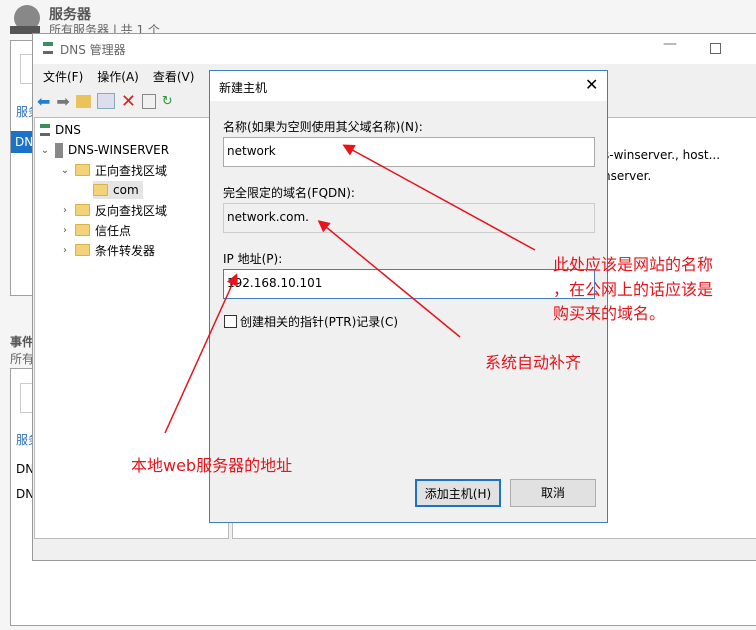  Describe the element at coordinates (533, 362) in the screenshot. I see `fqdn-note: 系统自动补齐` at that location.